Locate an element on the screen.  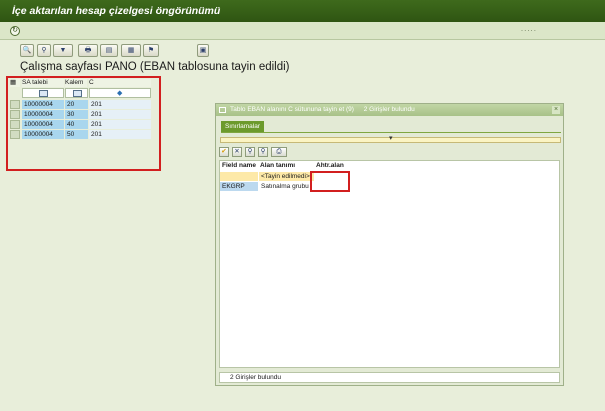
info-button: ▣ is located at coordinates (203, 50).